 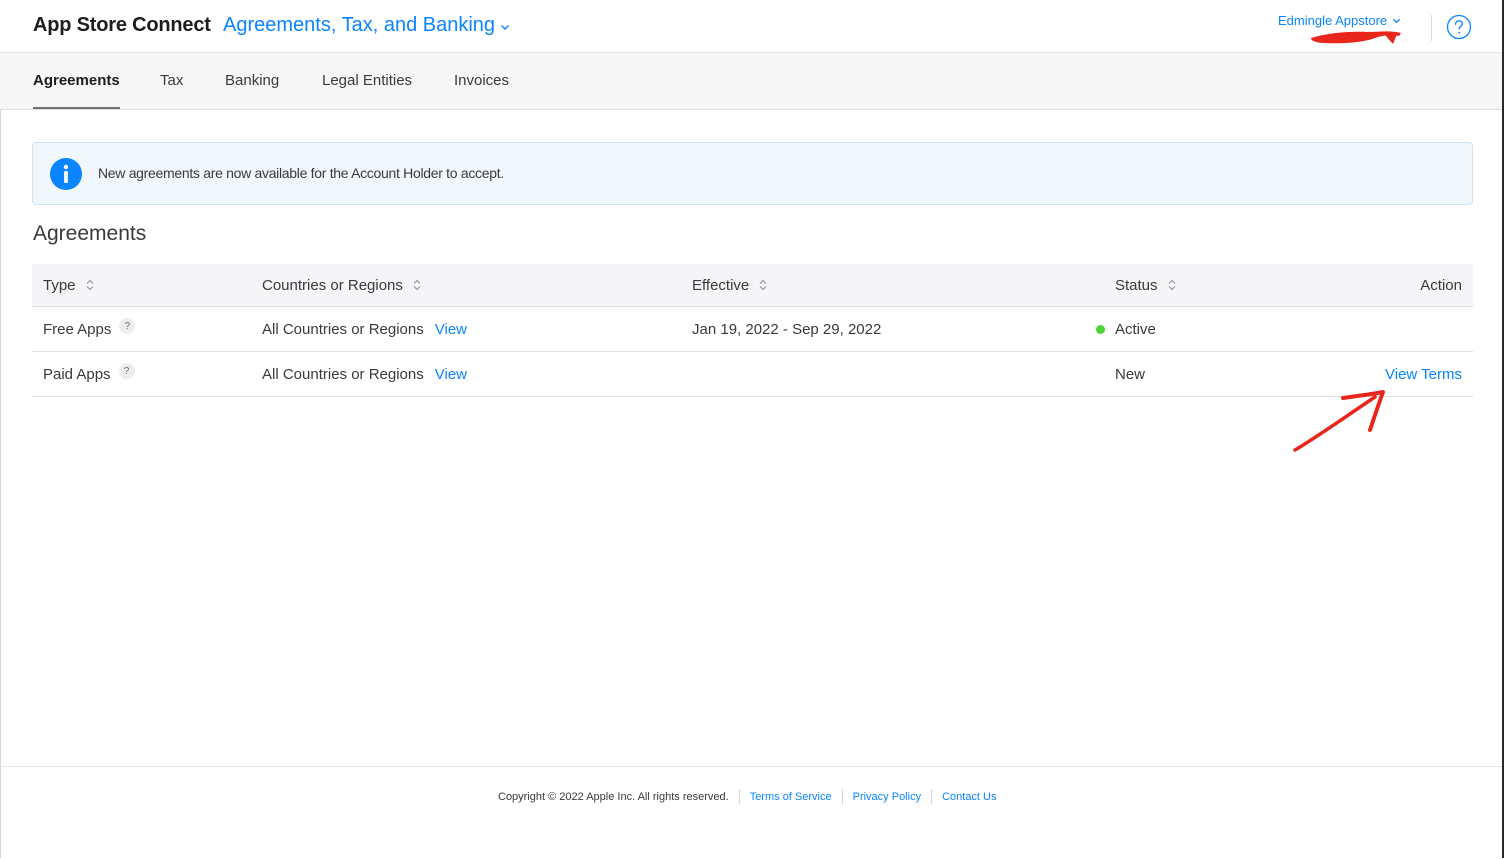 I want to click on section-menu: Agreements, Tax, and Banking, so click(x=366, y=25).